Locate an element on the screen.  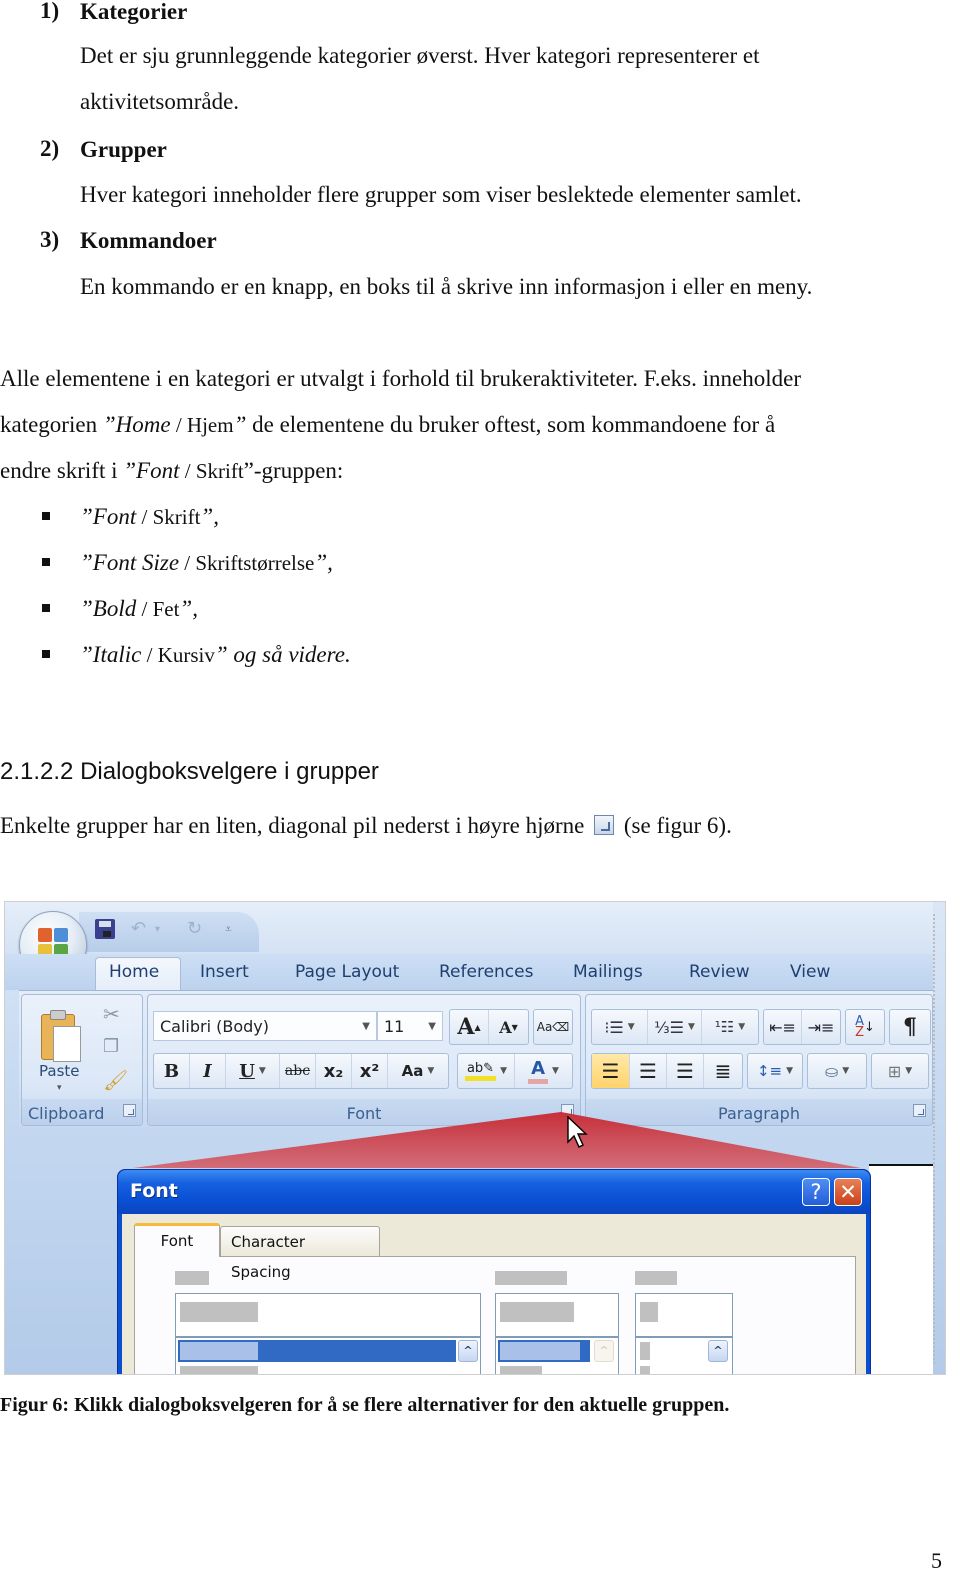
font-style-list: ^ is located at coordinates (557, 1355).